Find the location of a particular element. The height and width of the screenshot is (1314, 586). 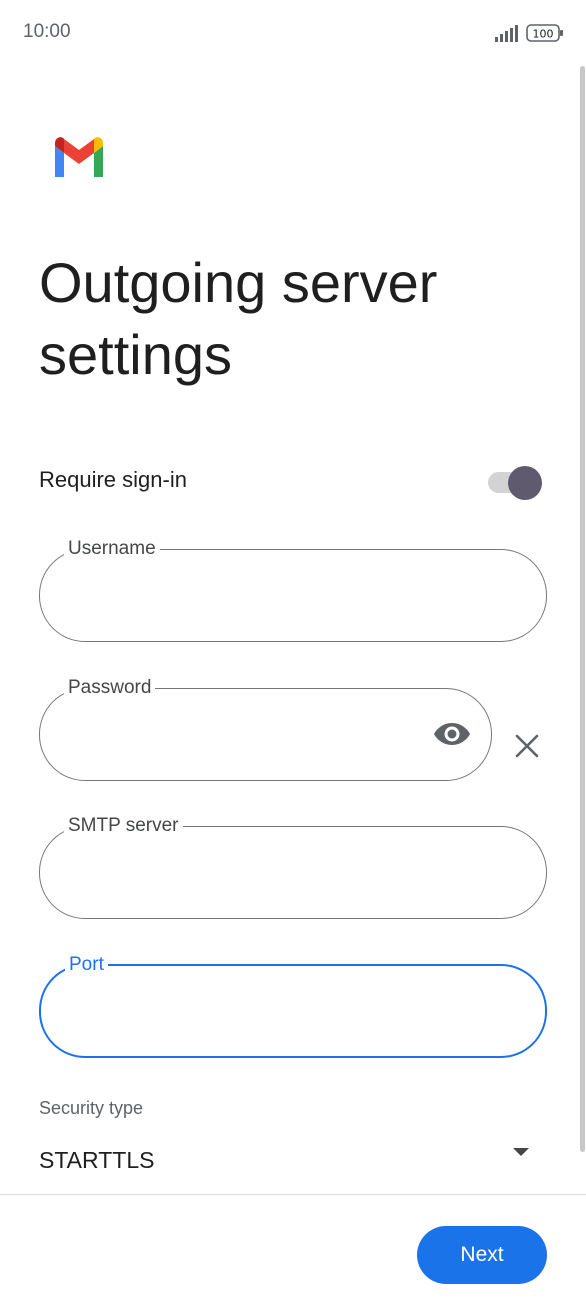

smtp-server-field: SMTP server is located at coordinates (293, 867).